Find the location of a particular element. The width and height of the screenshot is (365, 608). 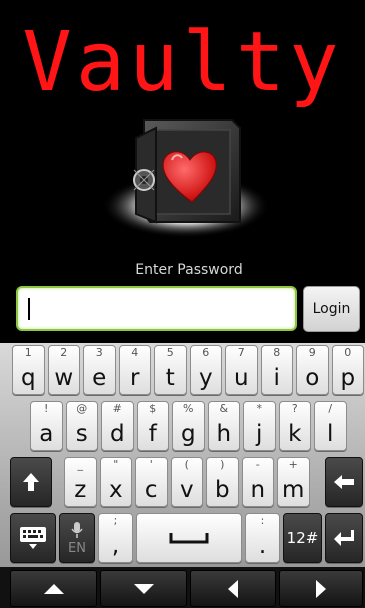

key-b: ) b is located at coordinates (222, 482).